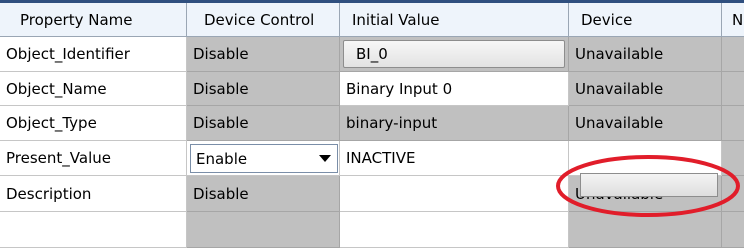 The height and width of the screenshot is (248, 744). What do you see at coordinates (733, 123) in the screenshot?
I see `row-3-extra` at bounding box center [733, 123].